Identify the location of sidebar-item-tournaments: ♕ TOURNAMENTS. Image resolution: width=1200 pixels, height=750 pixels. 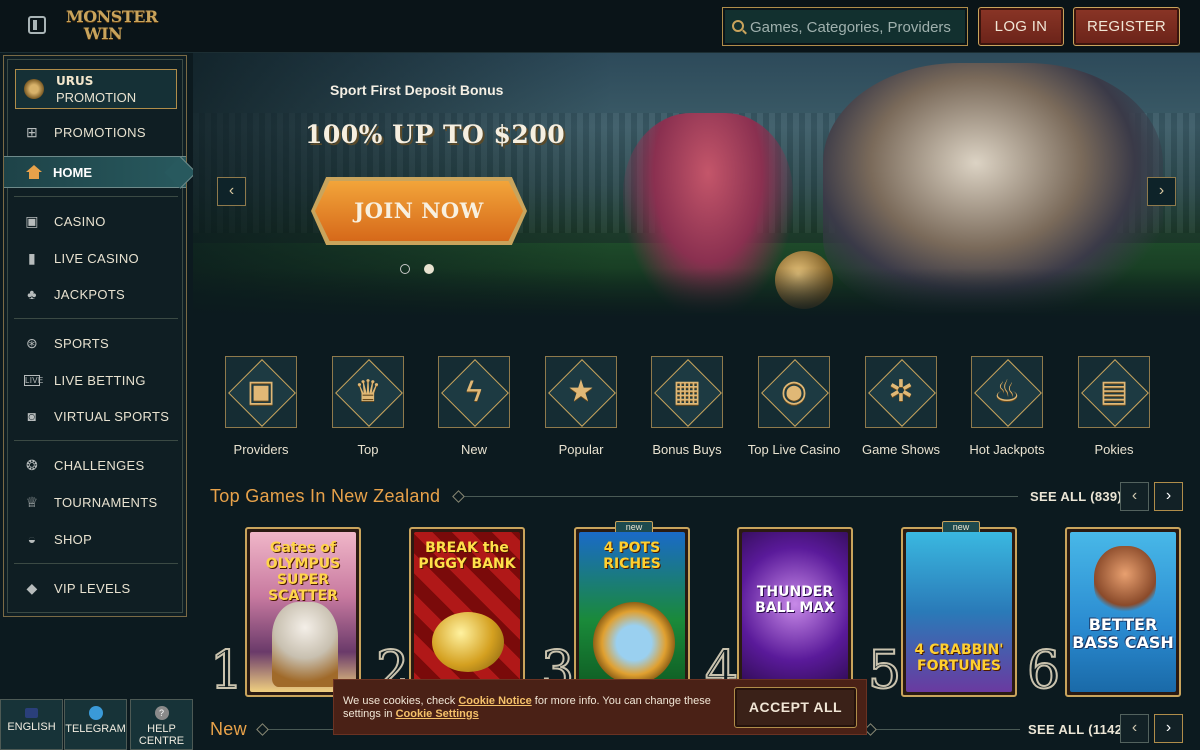
(104, 502).